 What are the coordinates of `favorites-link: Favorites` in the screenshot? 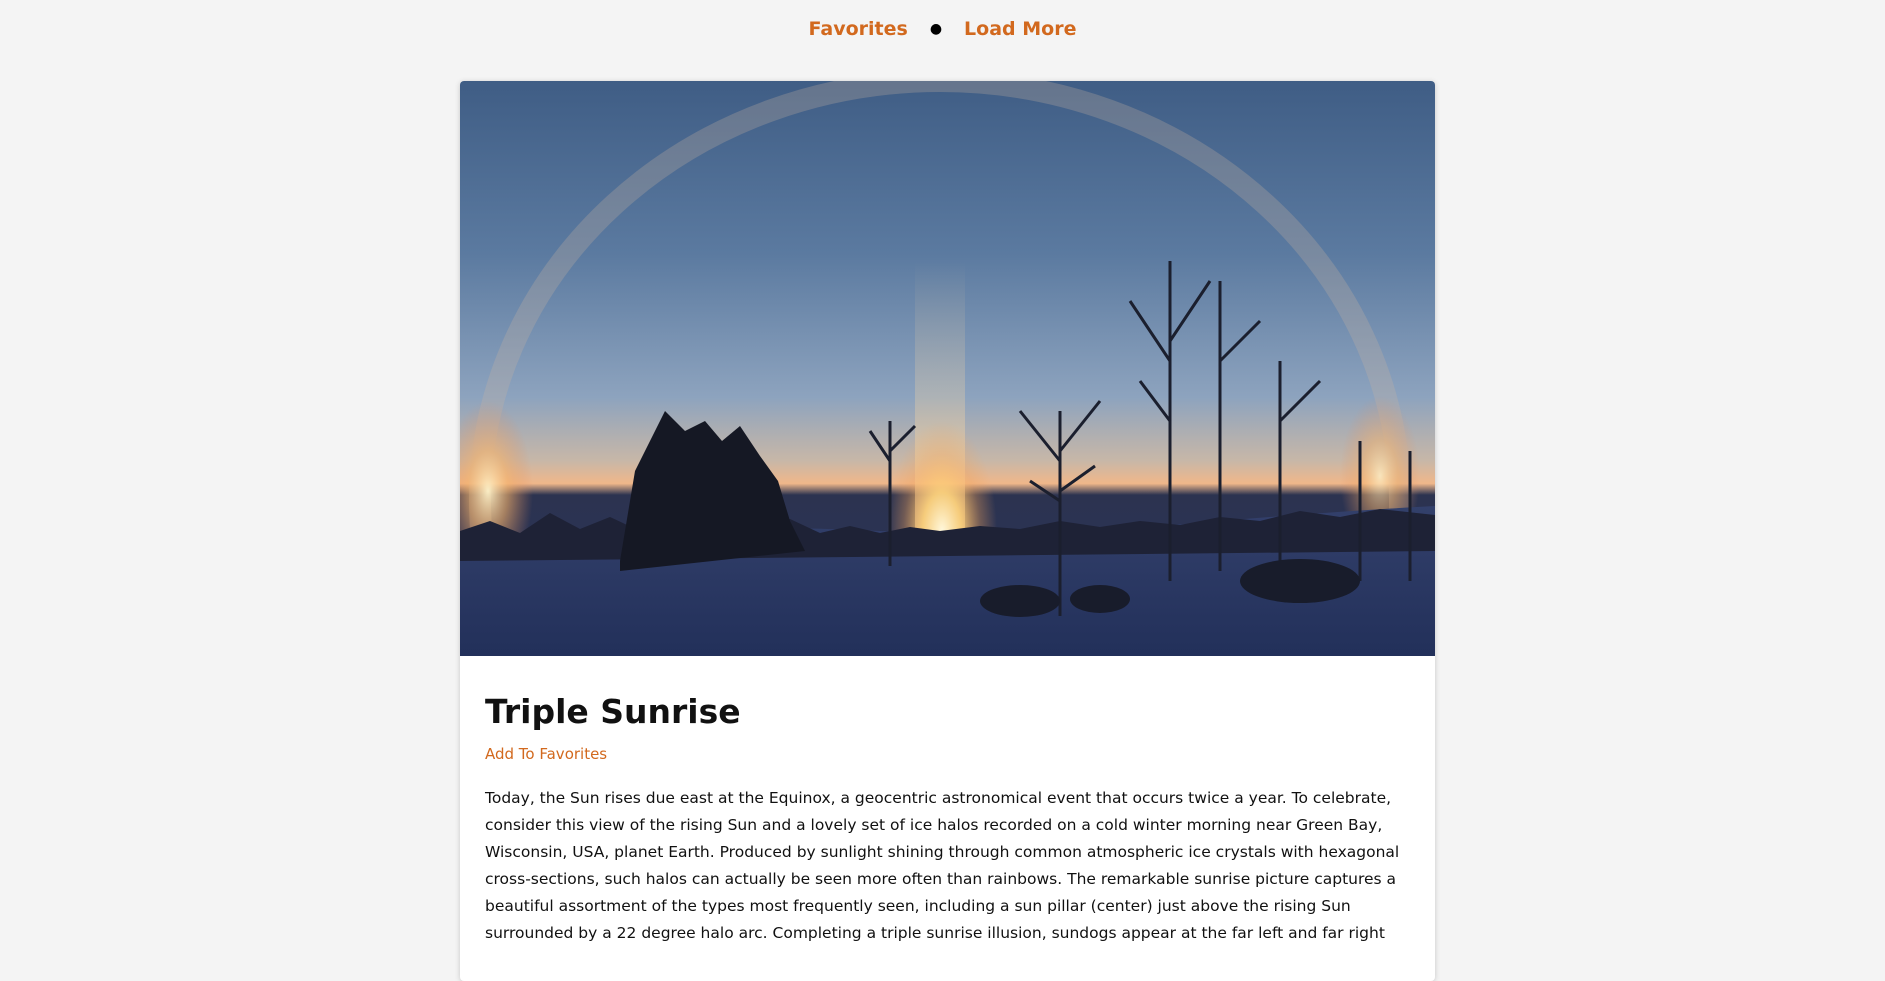 It's located at (858, 29).